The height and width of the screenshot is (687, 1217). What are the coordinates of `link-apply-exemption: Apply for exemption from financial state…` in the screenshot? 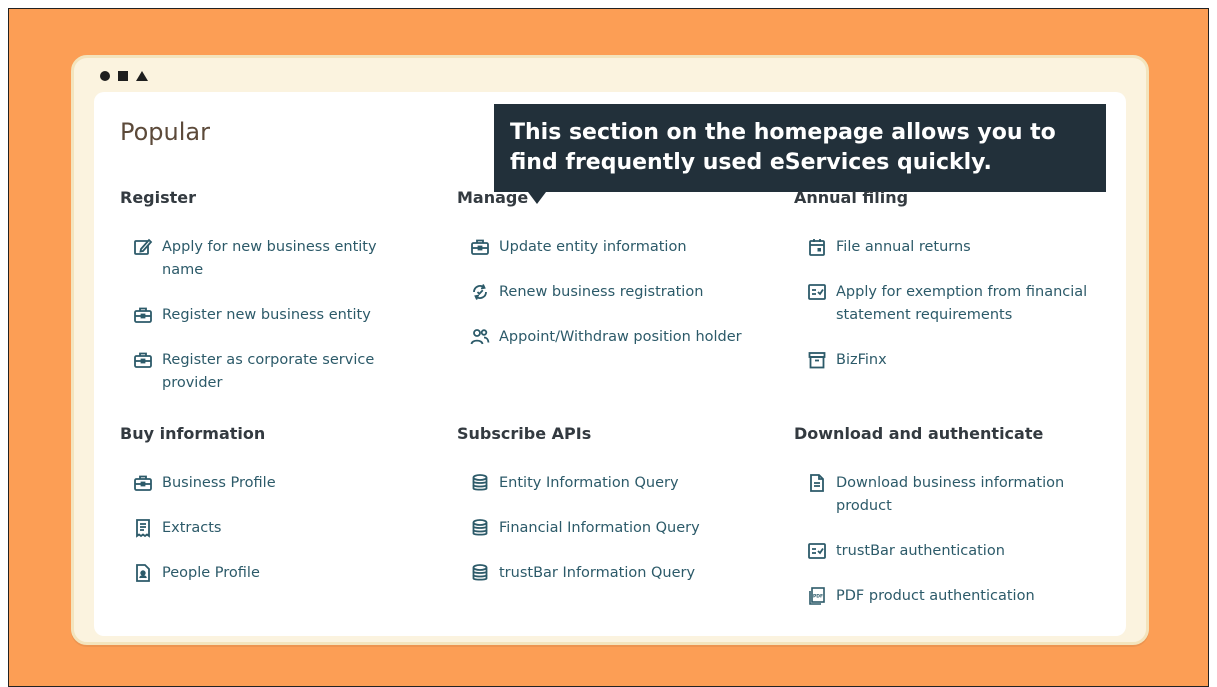 It's located at (960, 304).